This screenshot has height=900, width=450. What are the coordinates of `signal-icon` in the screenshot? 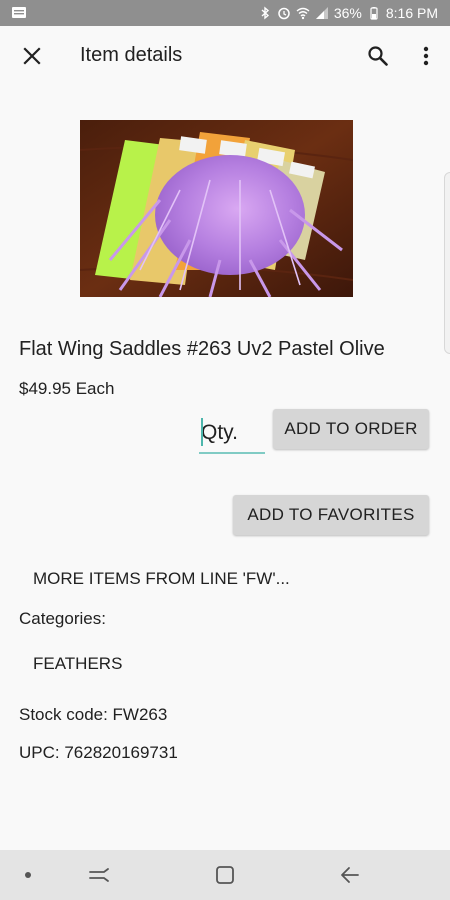 It's located at (321, 13).